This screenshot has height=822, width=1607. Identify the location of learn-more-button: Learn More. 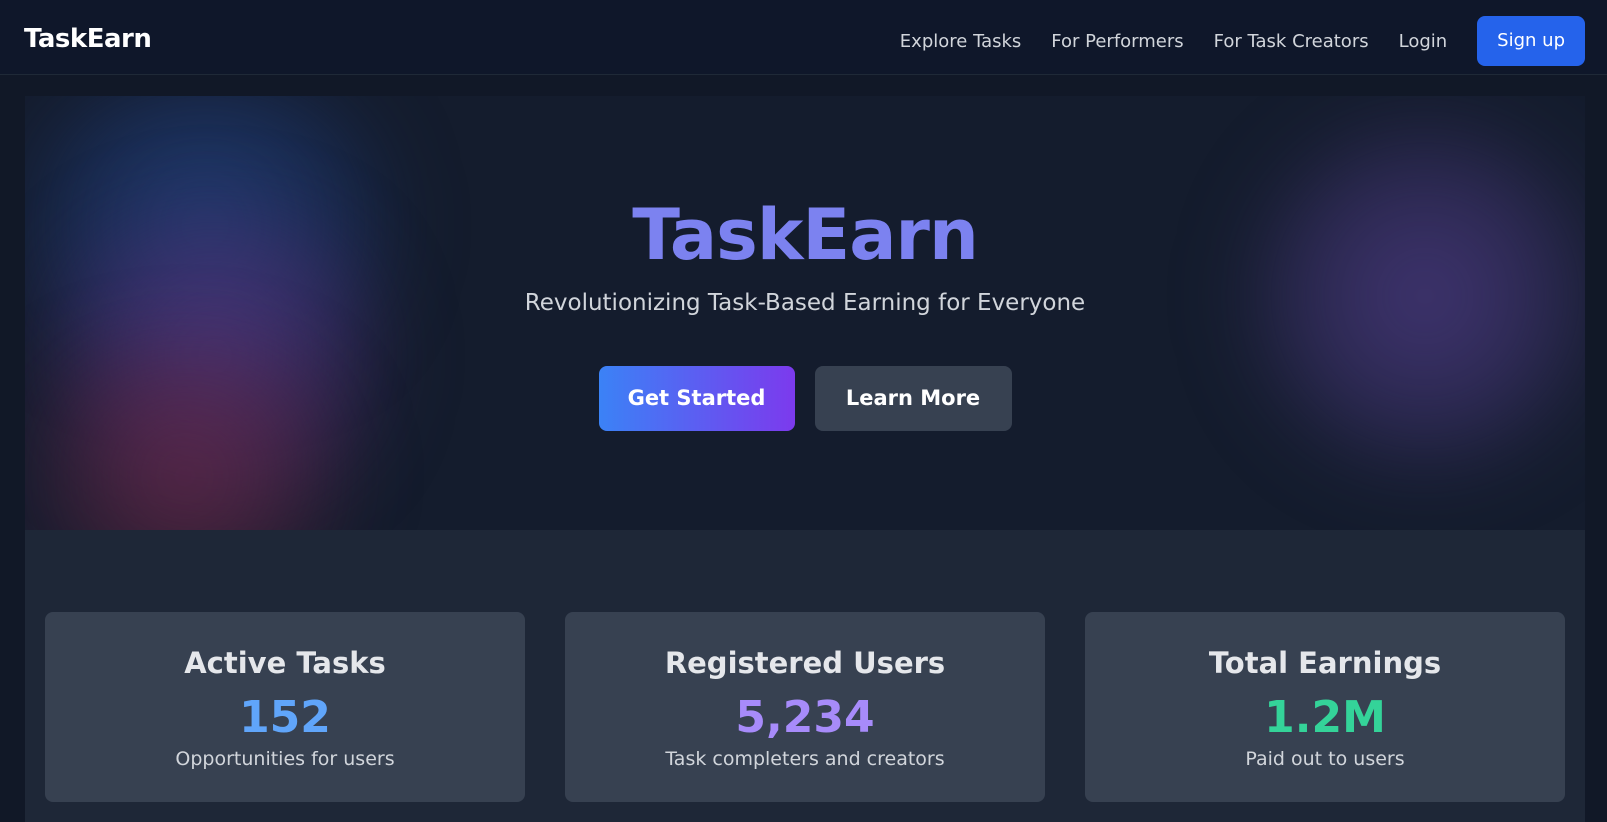
(913, 398).